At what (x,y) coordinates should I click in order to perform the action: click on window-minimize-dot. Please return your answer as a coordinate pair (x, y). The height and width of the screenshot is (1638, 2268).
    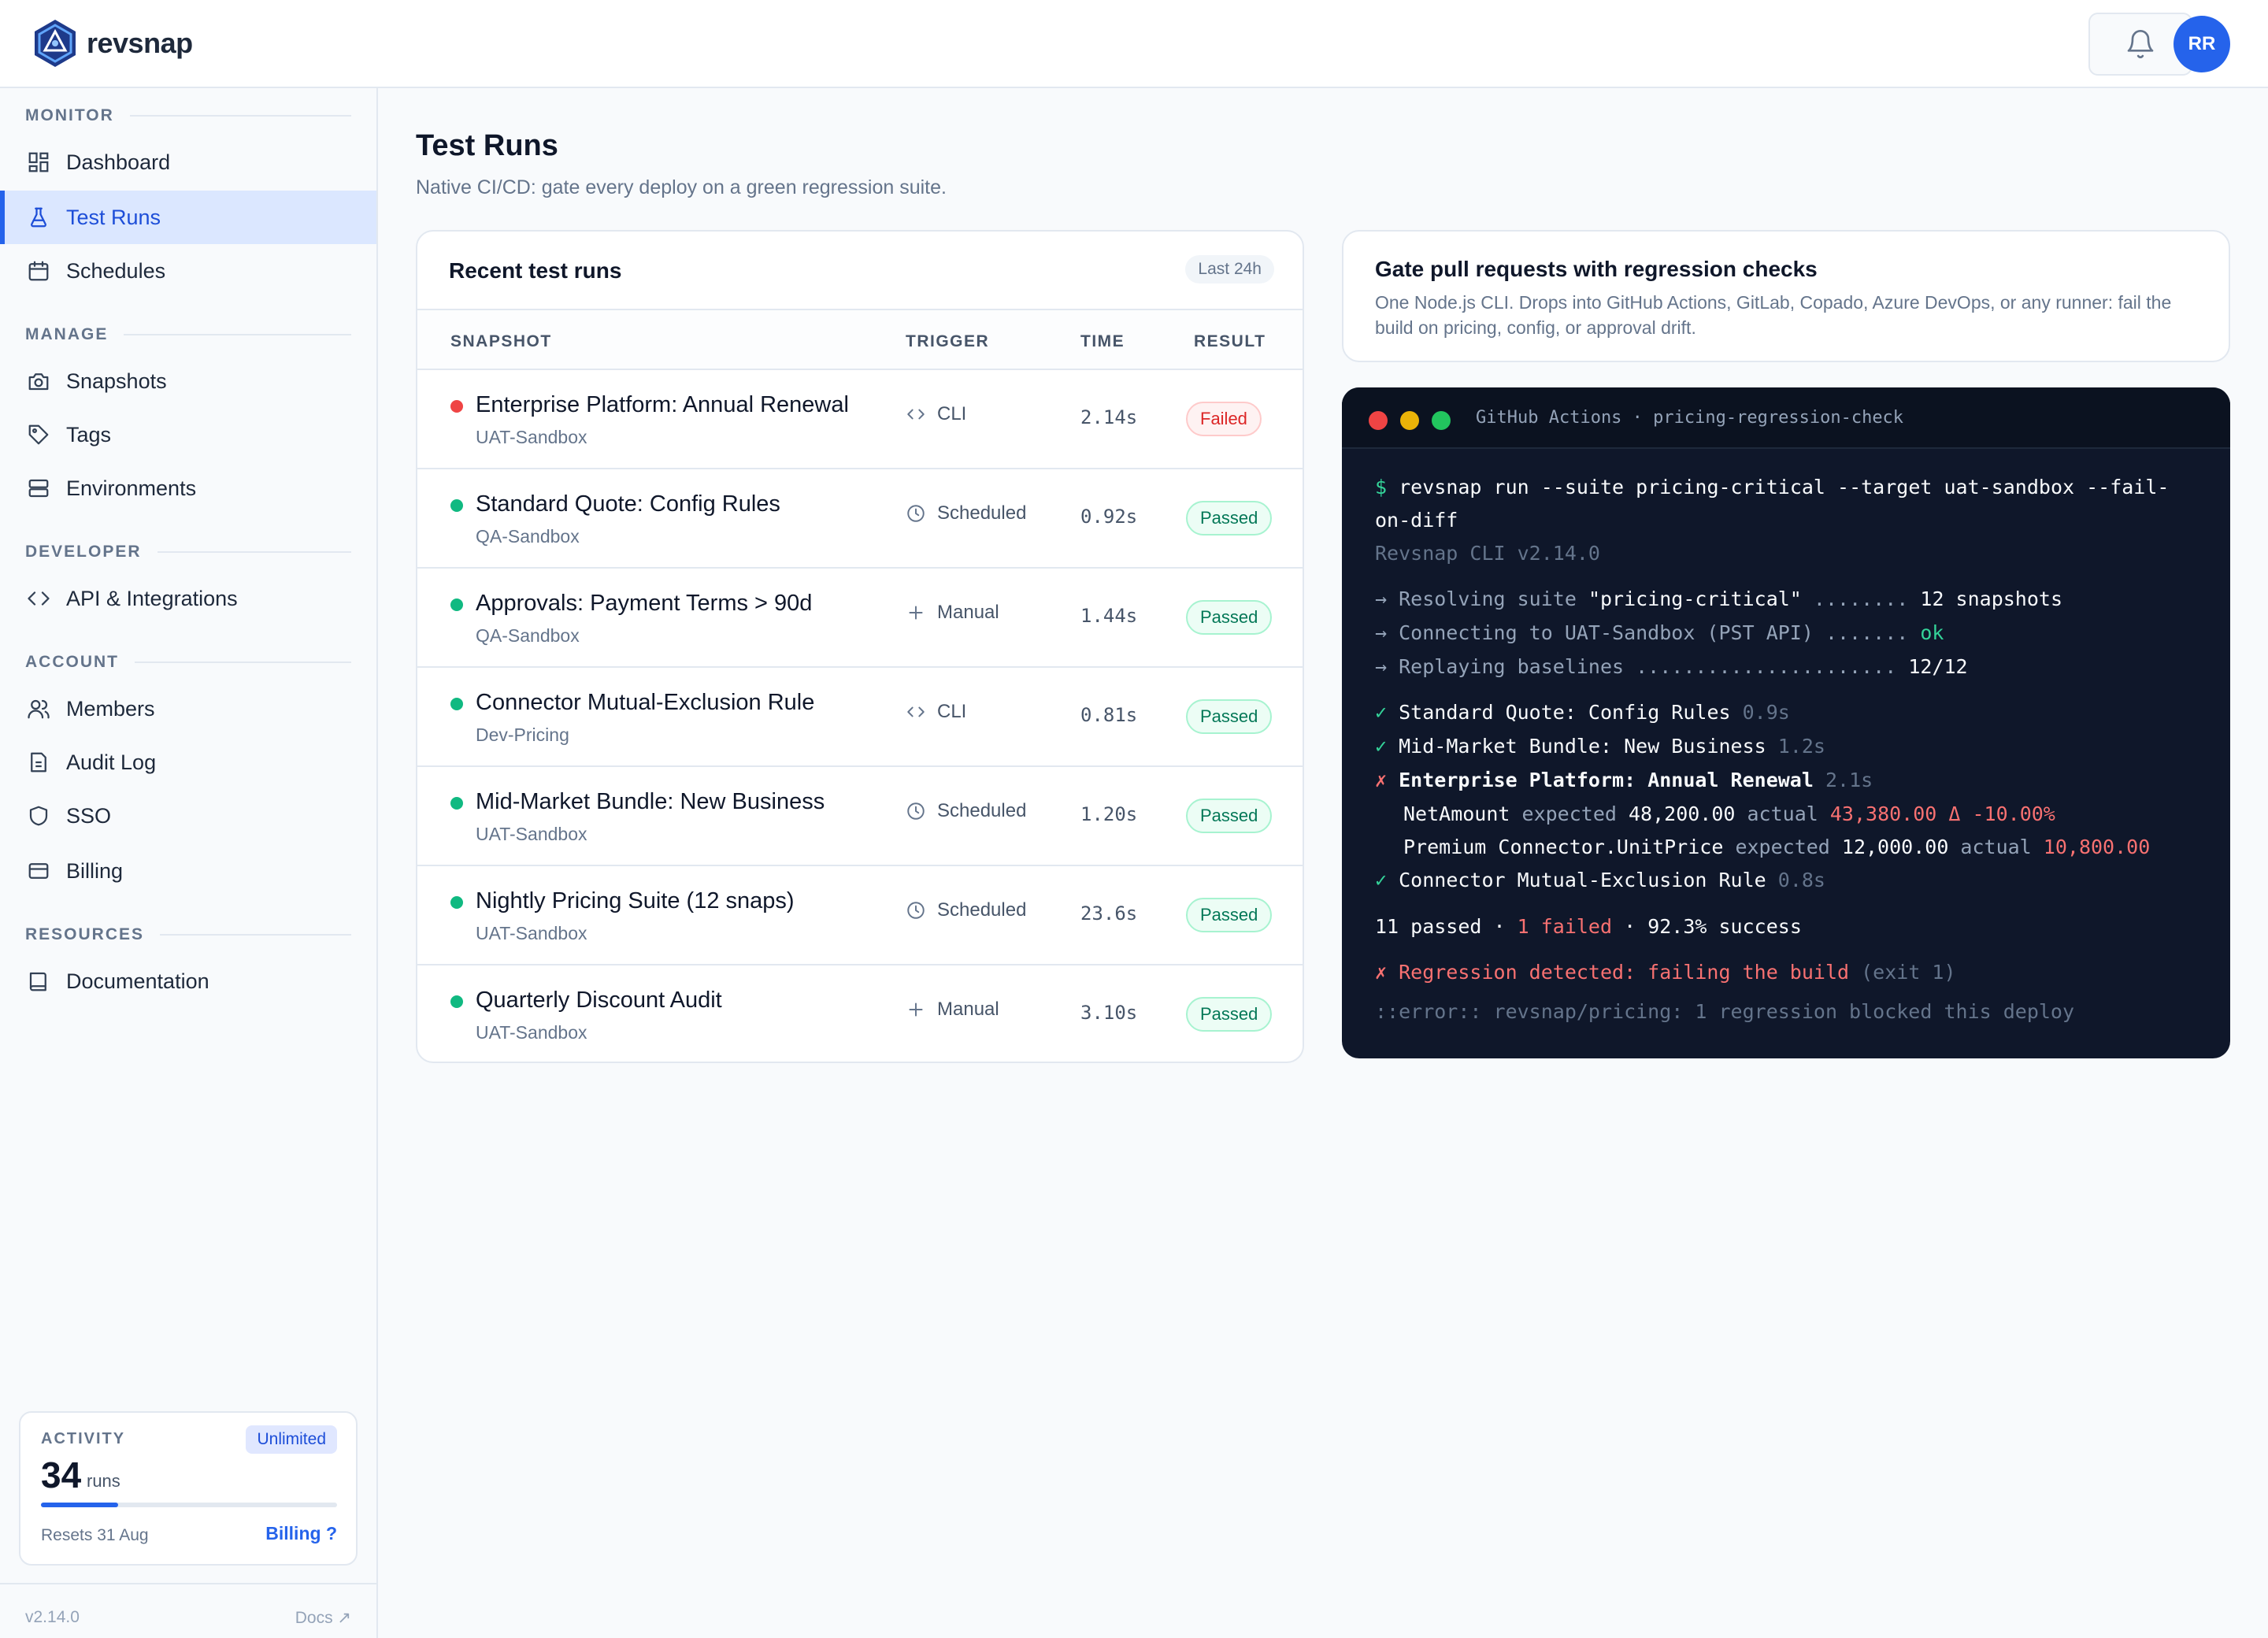
    Looking at the image, I should click on (1409, 420).